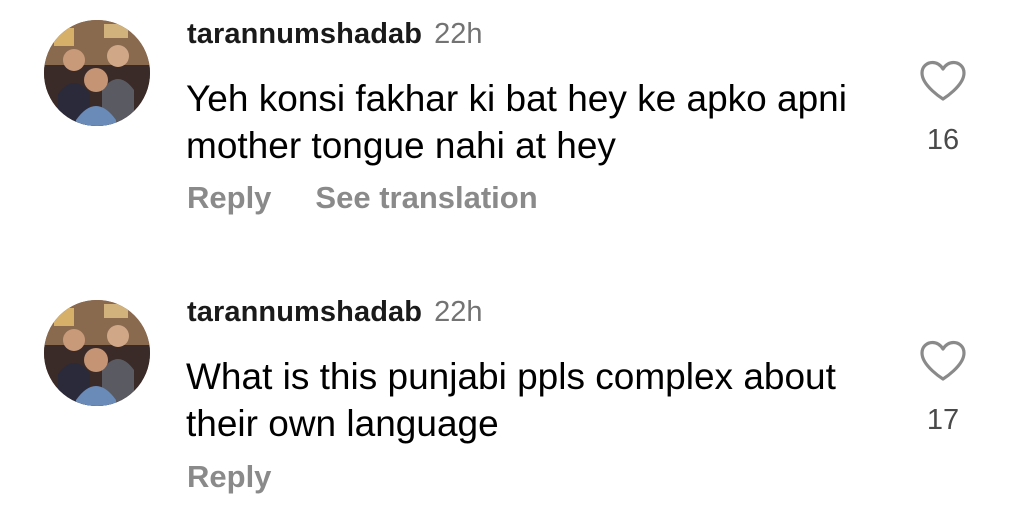 The height and width of the screenshot is (516, 1024). What do you see at coordinates (943, 140) in the screenshot?
I see `like-count: 16` at bounding box center [943, 140].